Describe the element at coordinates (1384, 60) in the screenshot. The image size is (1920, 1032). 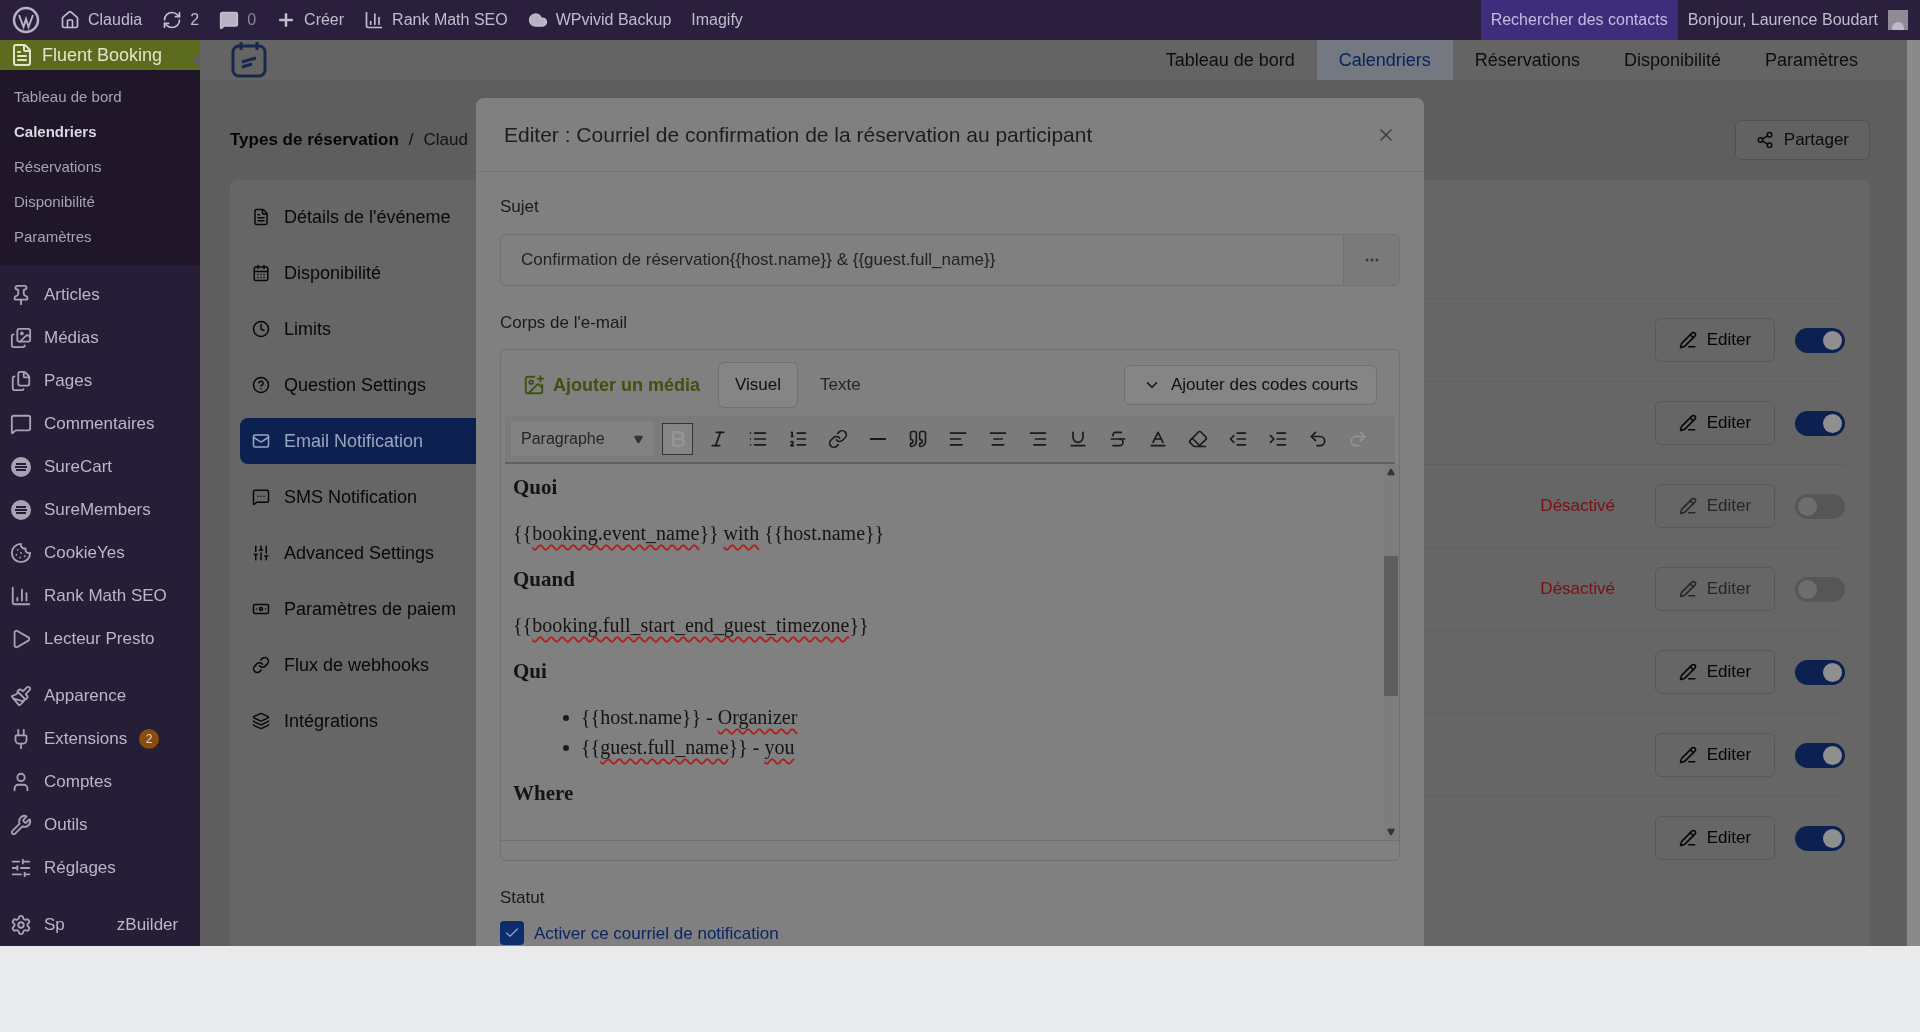
I see `nav-tab: Calendriers` at that location.